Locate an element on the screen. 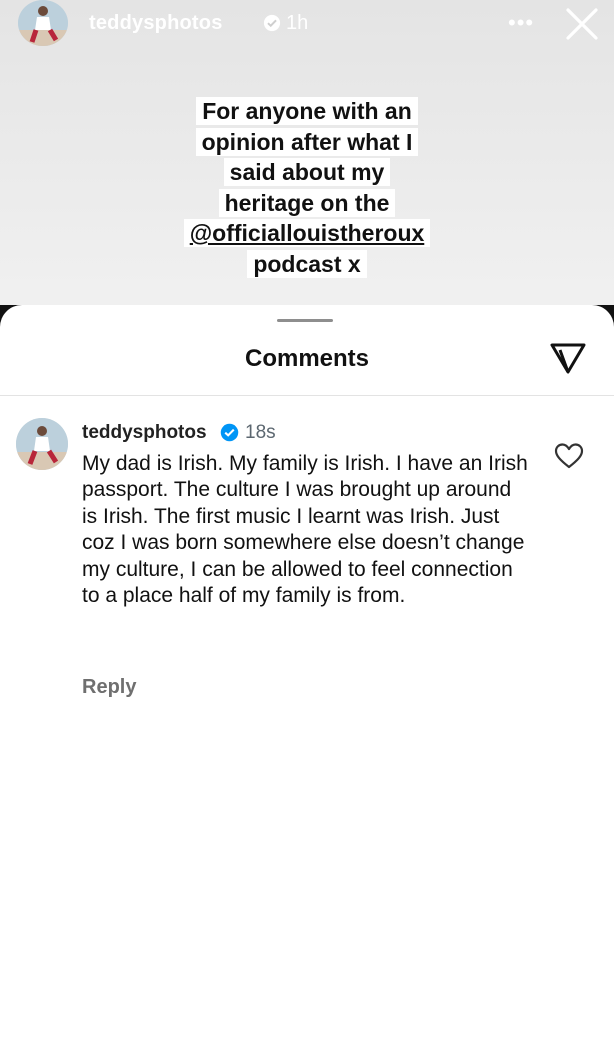  sheet-drag-handle is located at coordinates (305, 320).